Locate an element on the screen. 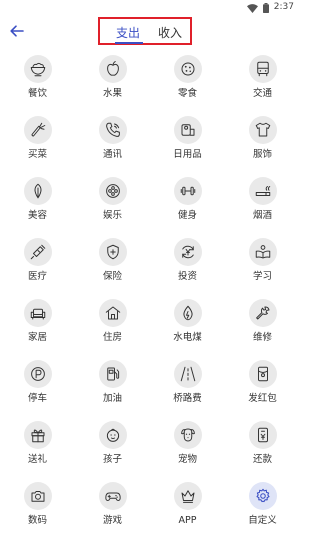 The width and height of the screenshot is (320, 533). category-item: 游戏 is located at coordinates (112, 505).